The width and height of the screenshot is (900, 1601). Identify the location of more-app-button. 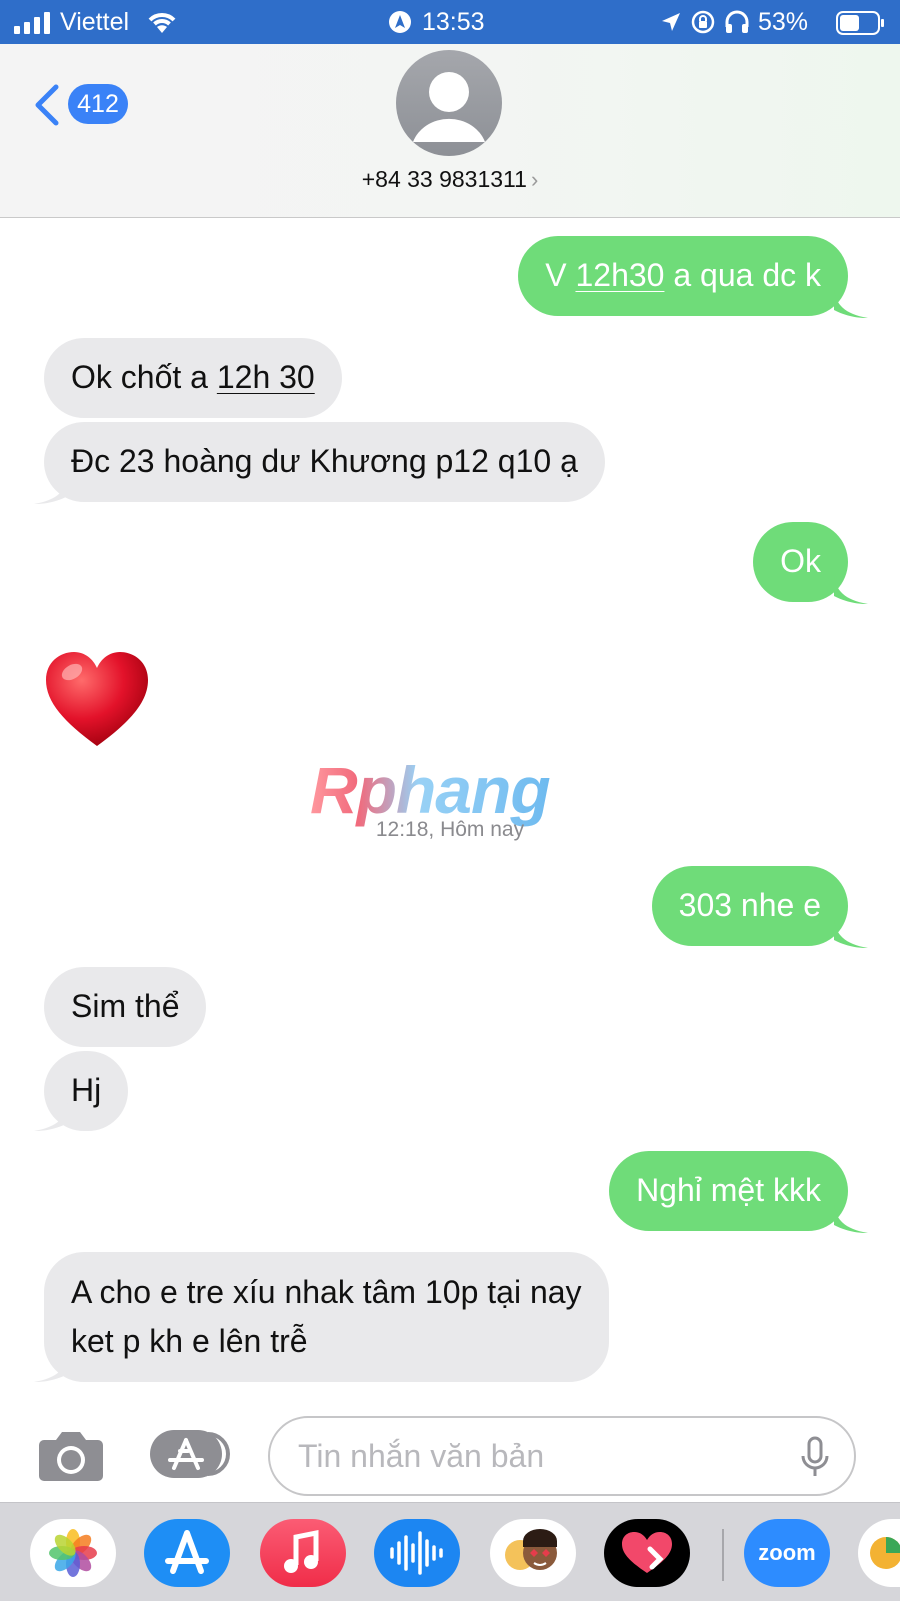
(879, 1553).